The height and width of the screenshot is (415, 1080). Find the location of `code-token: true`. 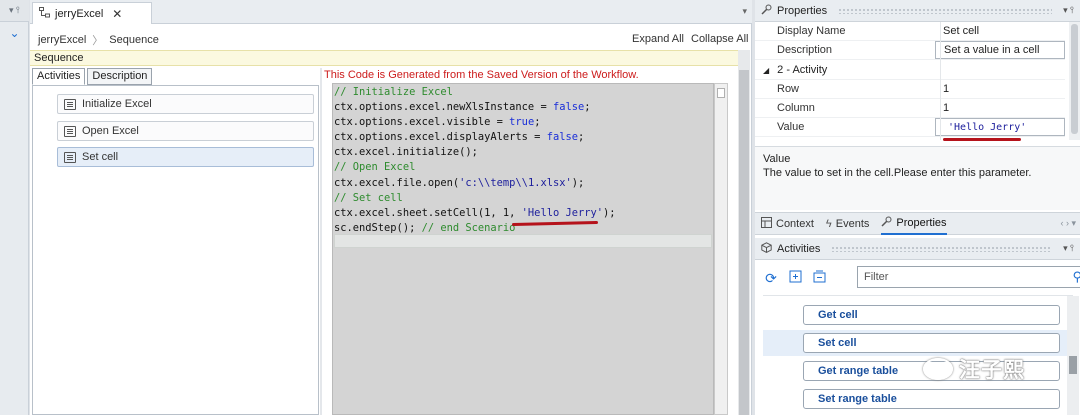

code-token: true is located at coordinates (522, 122).